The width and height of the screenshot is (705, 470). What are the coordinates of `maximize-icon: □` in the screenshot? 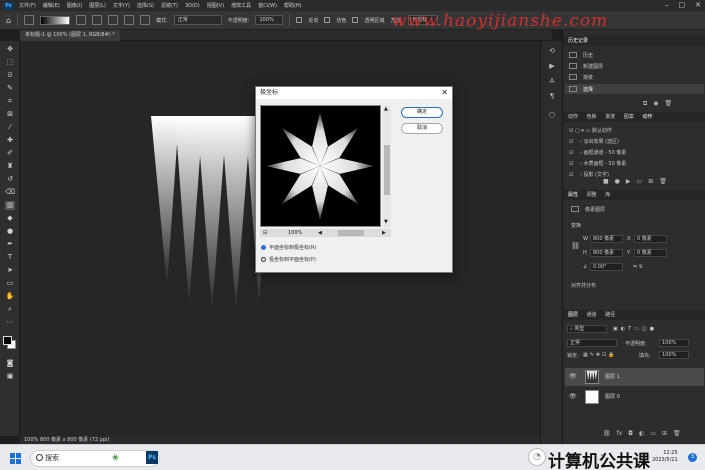 It's located at (682, 5).